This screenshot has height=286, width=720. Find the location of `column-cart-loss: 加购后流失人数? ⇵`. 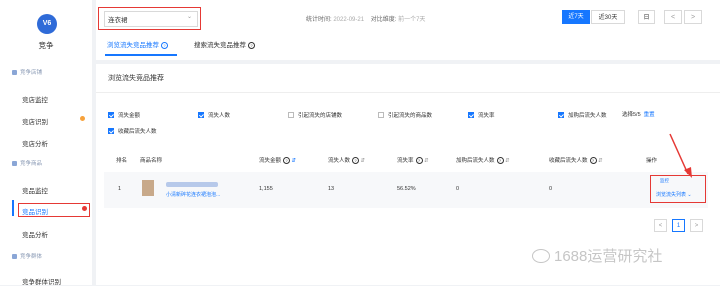

column-cart-loss: 加购后流失人数? ⇵ is located at coordinates (483, 160).